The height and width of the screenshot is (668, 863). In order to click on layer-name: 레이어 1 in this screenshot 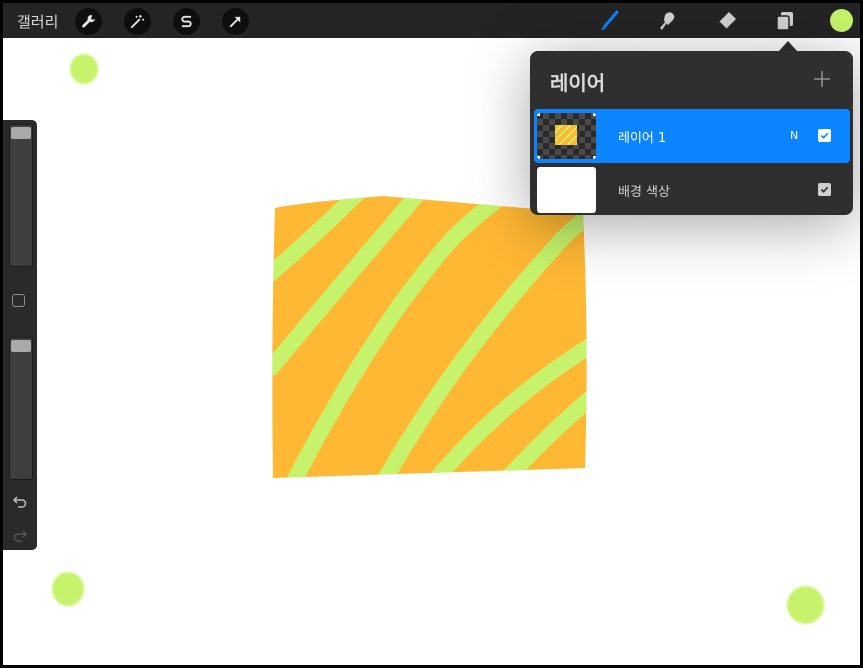, I will do `click(642, 138)`.